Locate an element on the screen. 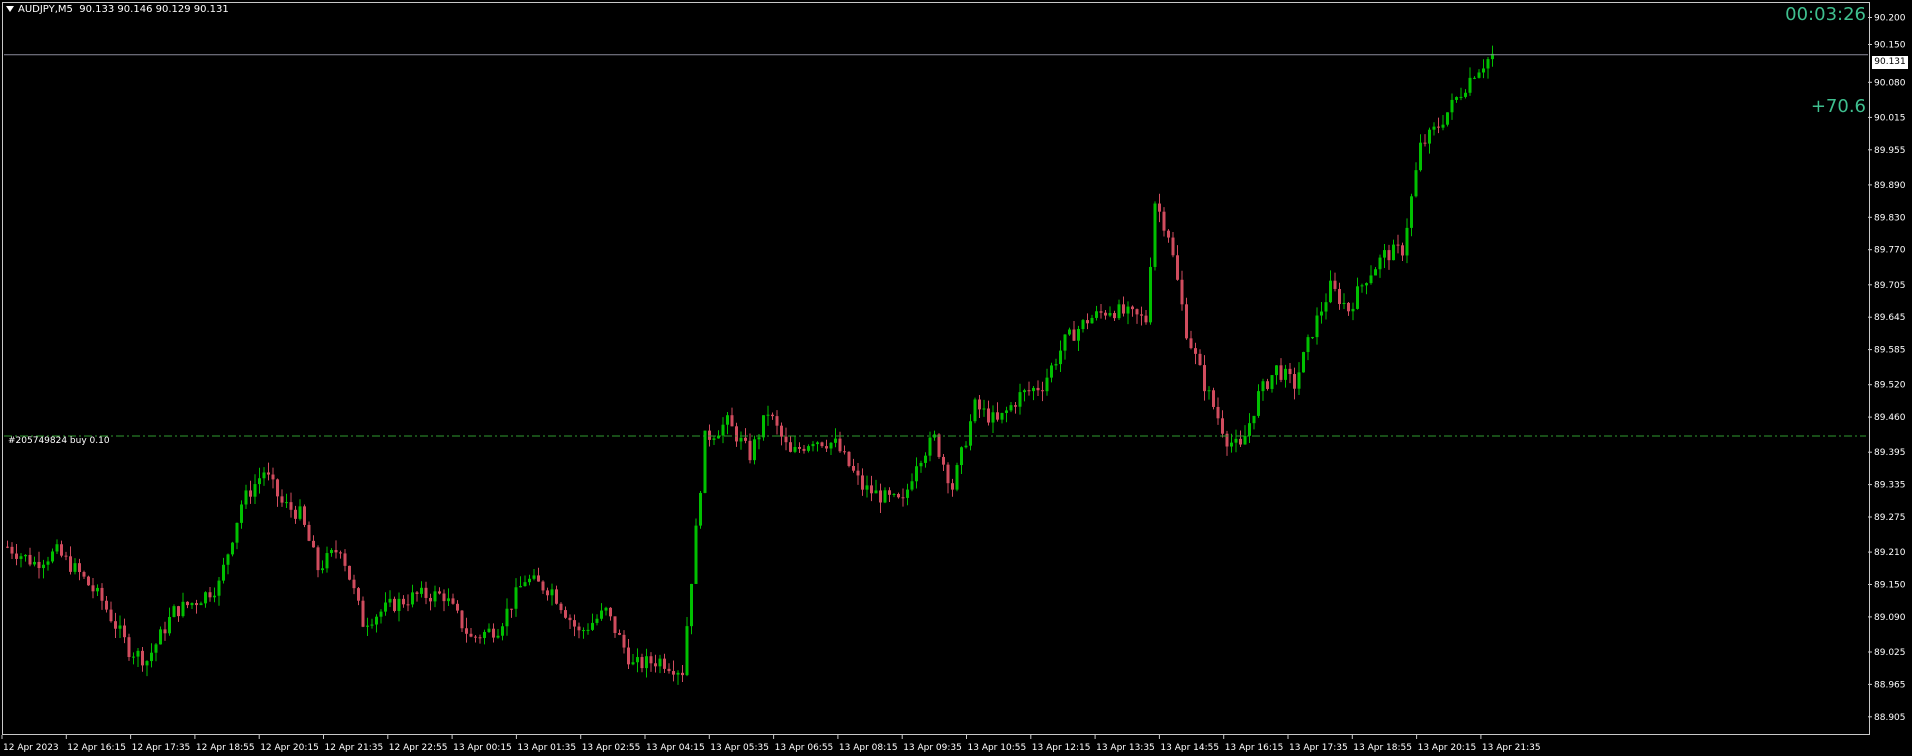  x-tick-label: 13 Apr 10:55 is located at coordinates (997, 748).